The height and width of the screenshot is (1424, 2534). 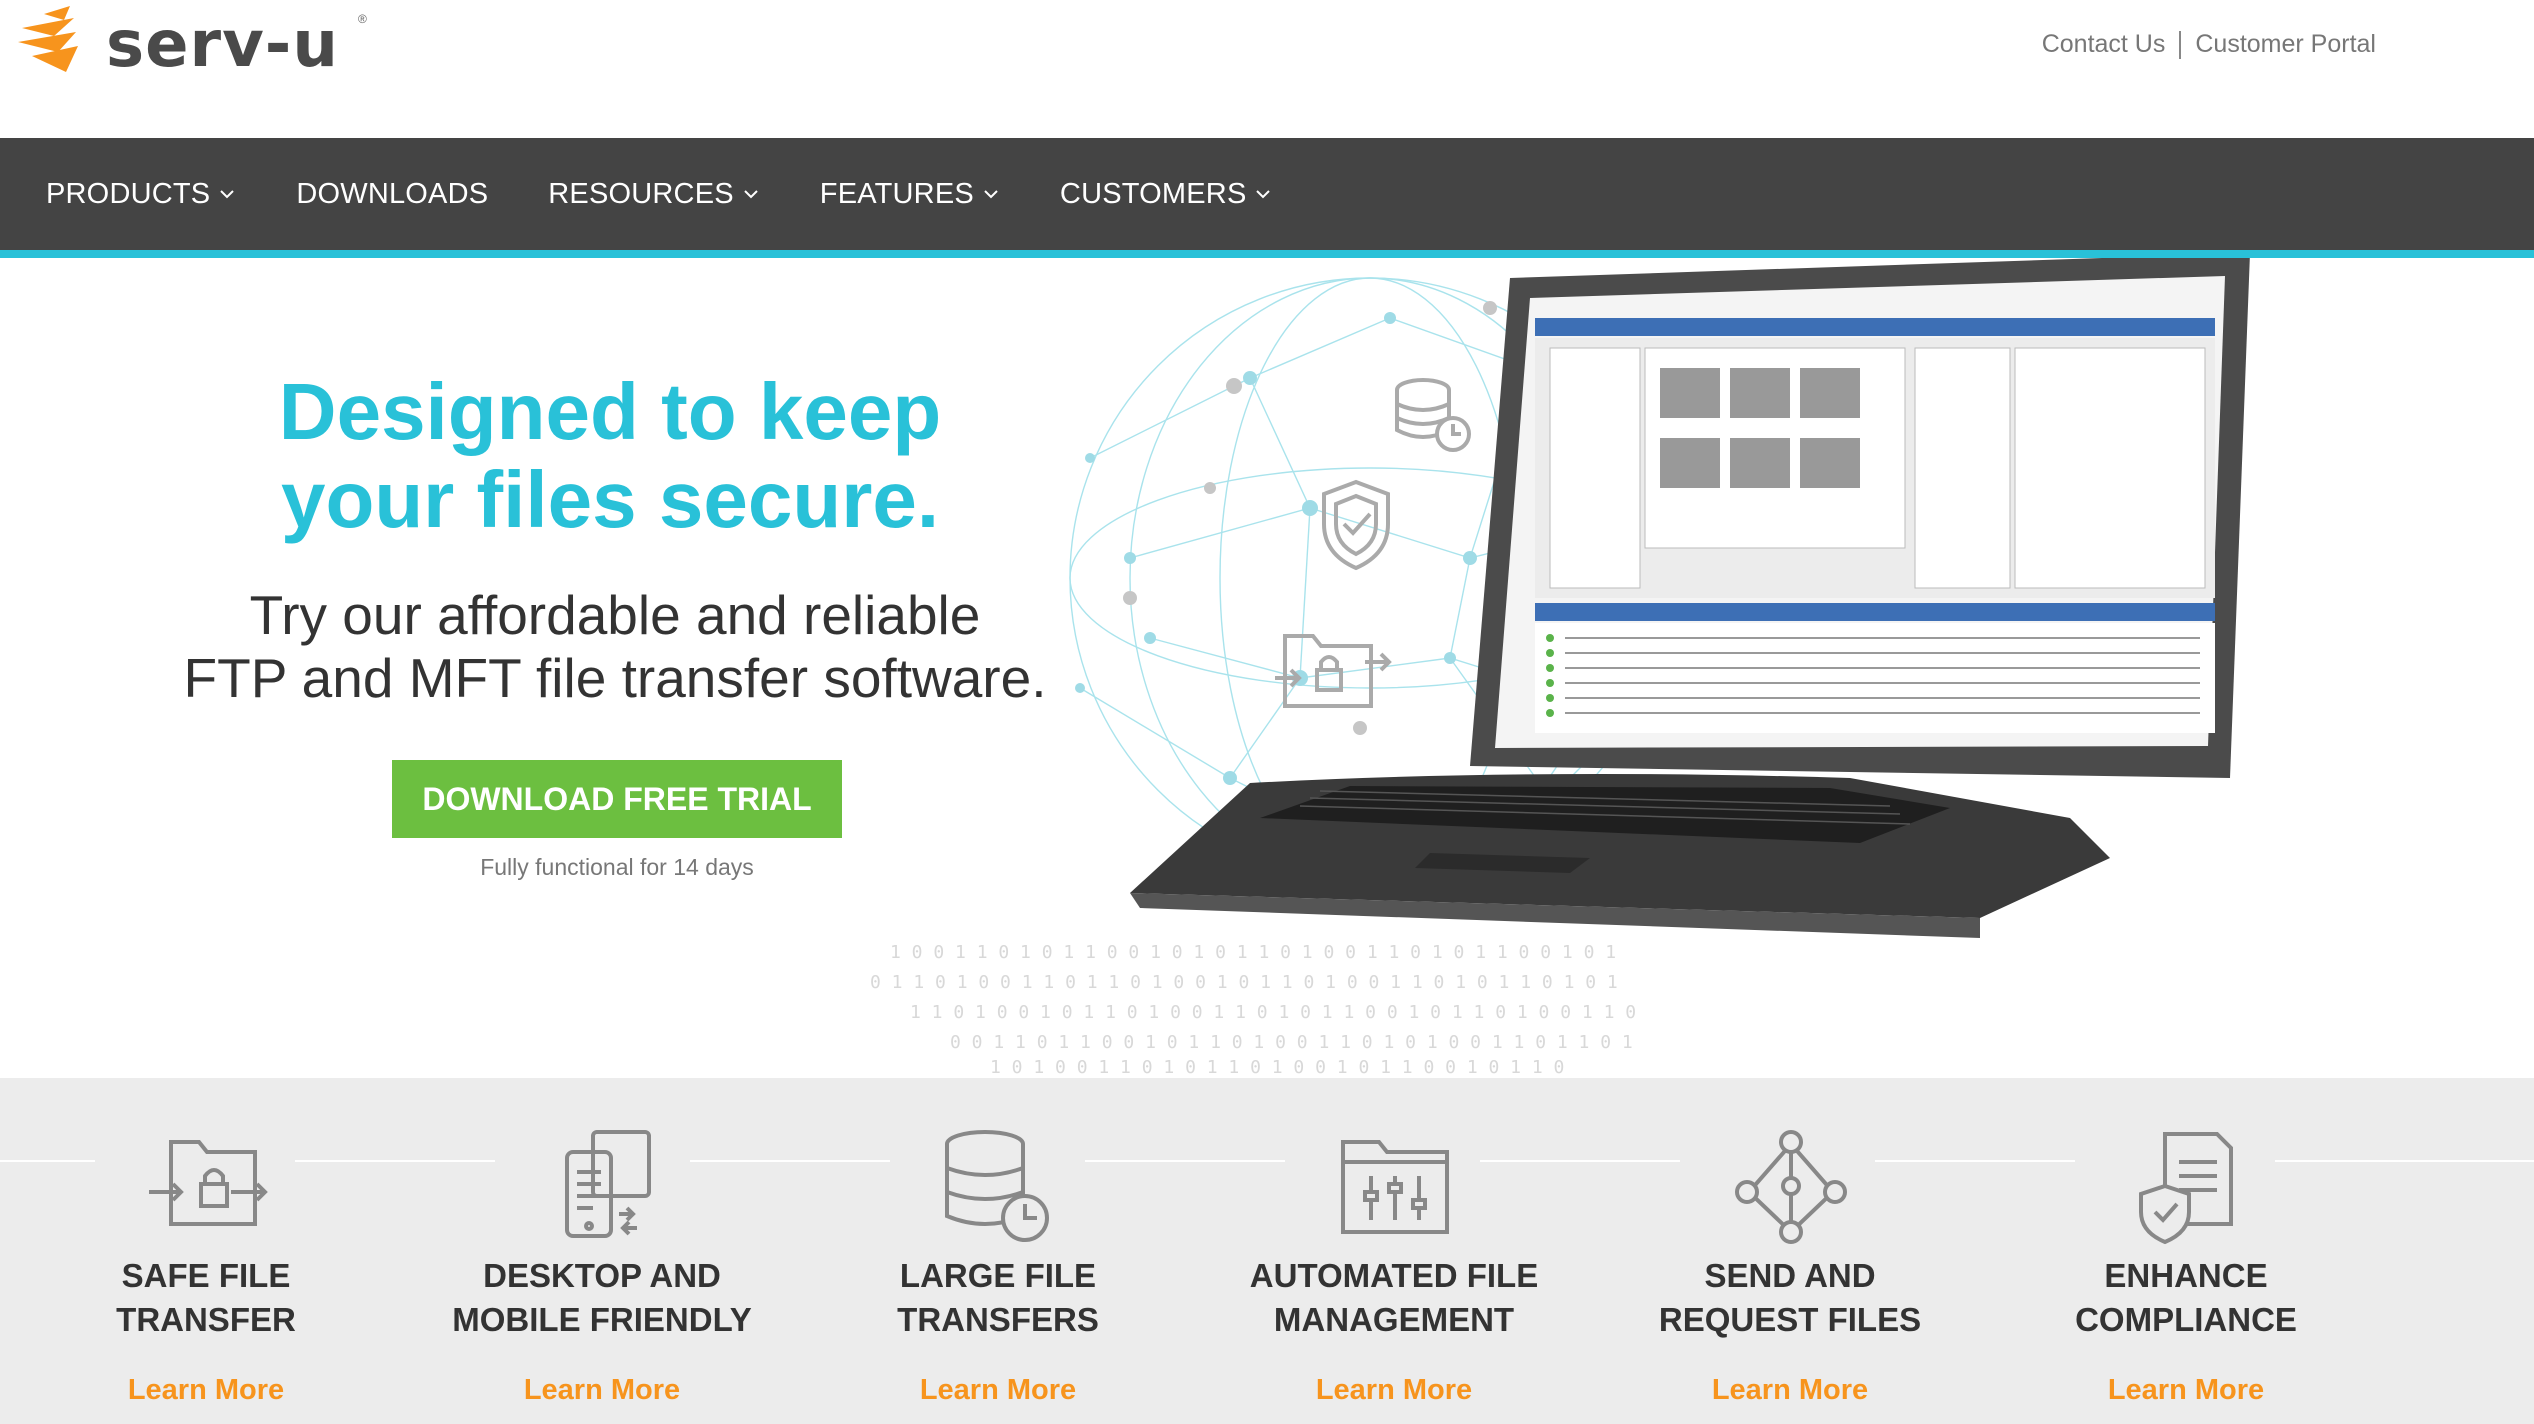 I want to click on nav-item-label: CUSTOMERS, so click(x=1153, y=193).